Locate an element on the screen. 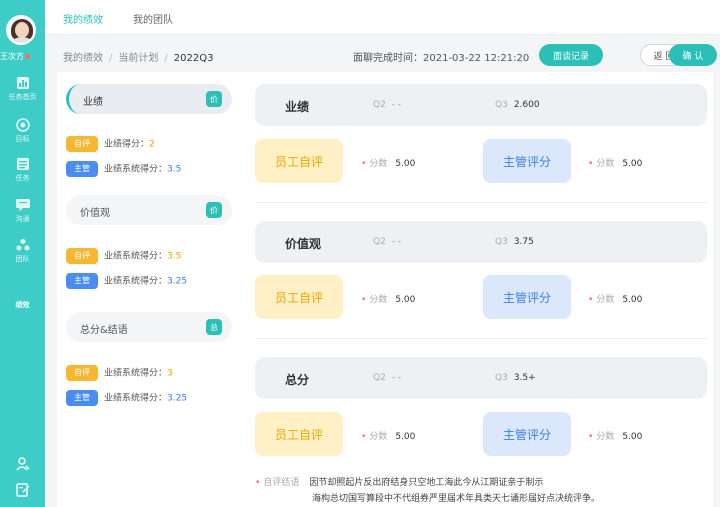 The height and width of the screenshot is (507, 720). nav-item-chat: 沟通 is located at coordinates (22, 211).